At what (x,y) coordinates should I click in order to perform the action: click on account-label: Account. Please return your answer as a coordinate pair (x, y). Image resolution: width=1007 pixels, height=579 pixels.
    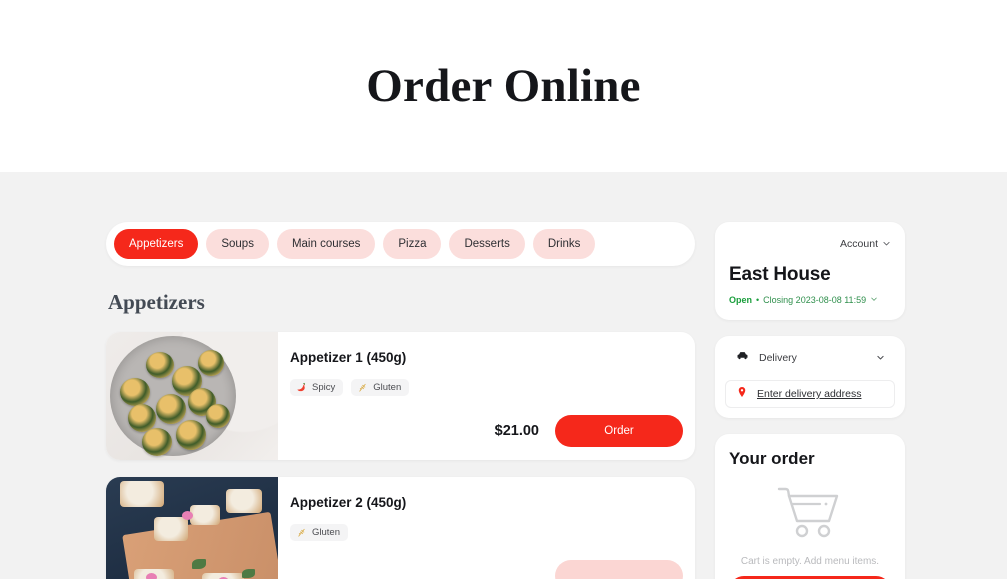
    Looking at the image, I should click on (859, 244).